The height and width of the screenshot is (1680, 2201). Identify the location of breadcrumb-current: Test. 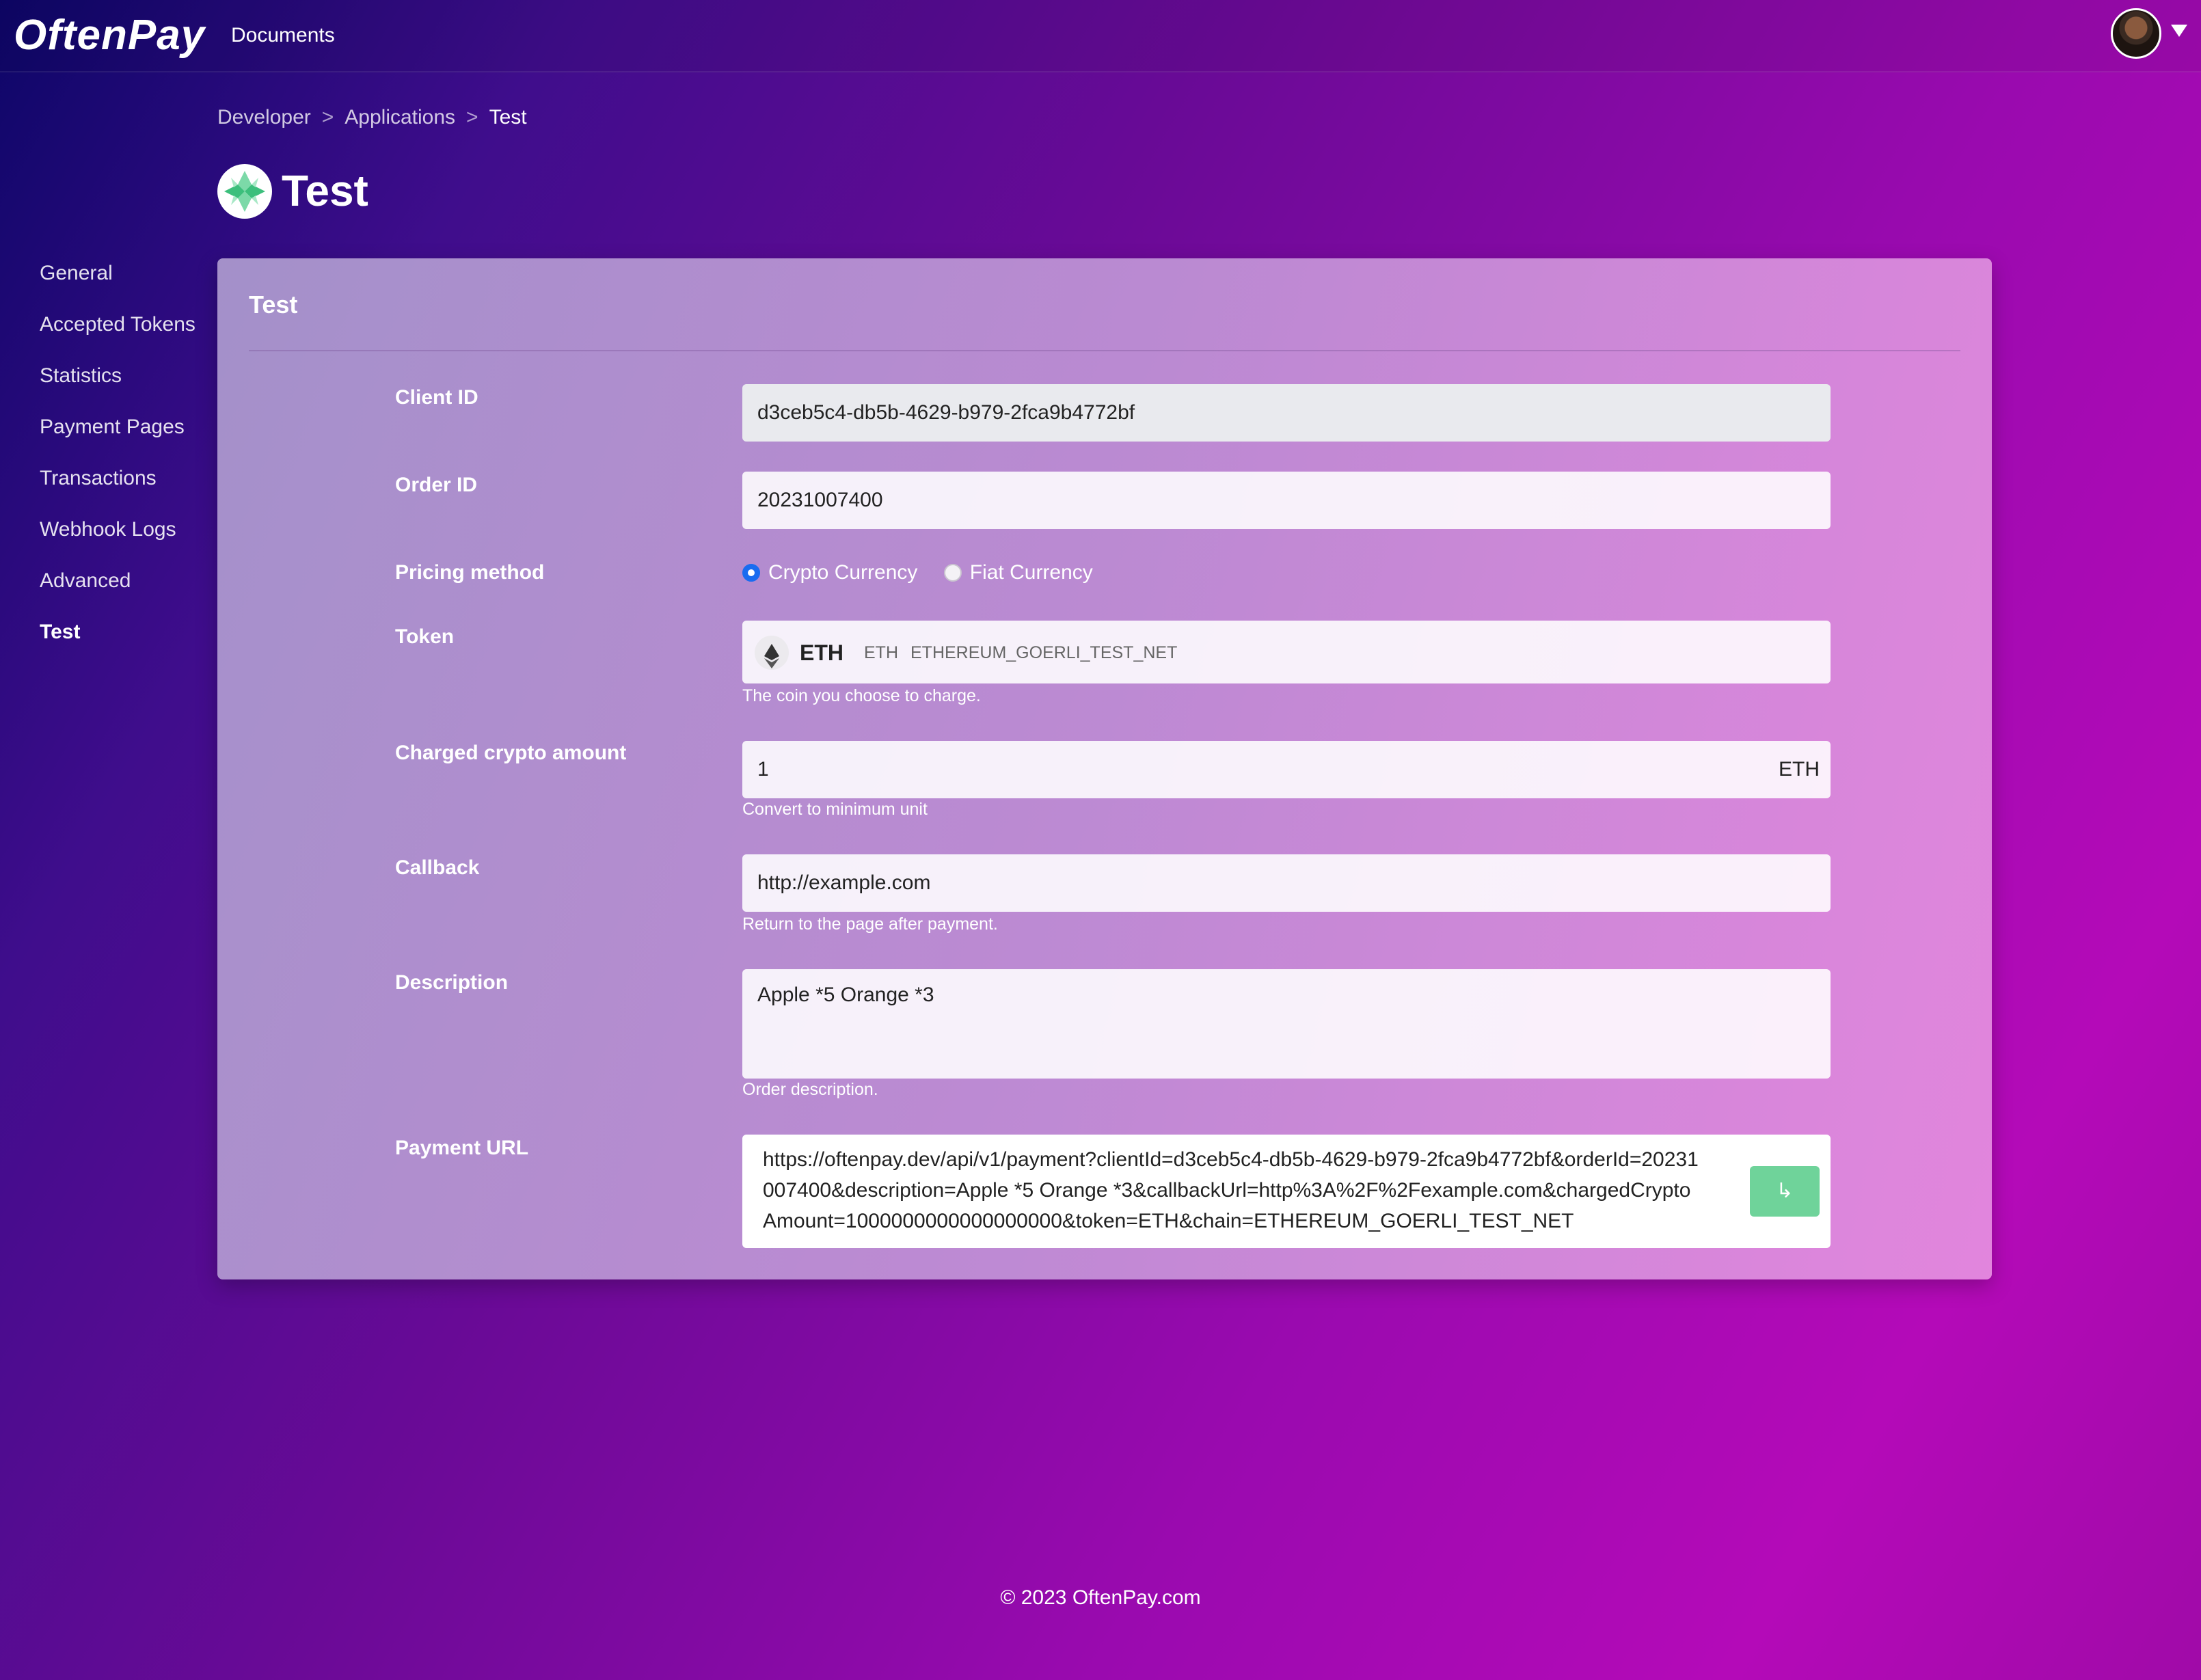
(508, 117).